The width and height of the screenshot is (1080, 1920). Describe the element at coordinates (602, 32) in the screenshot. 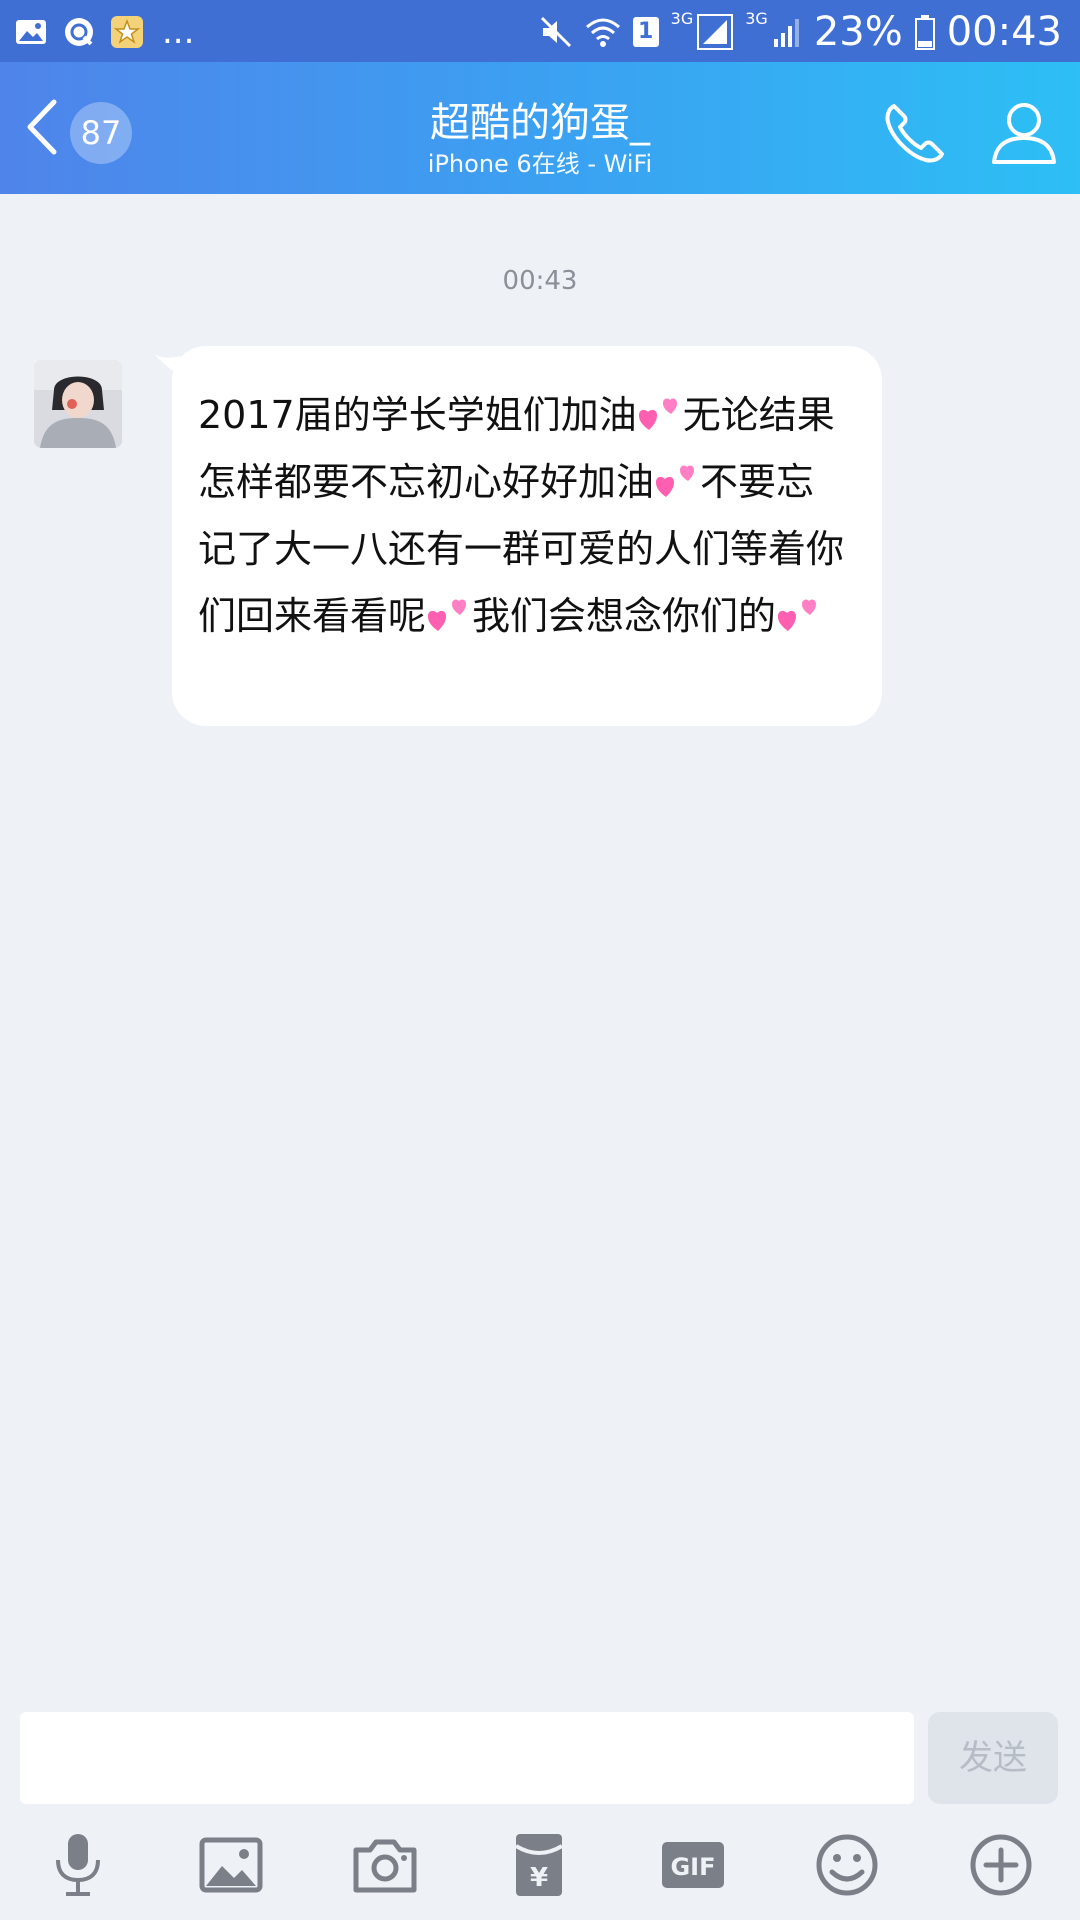

I see `wifi-icon` at that location.